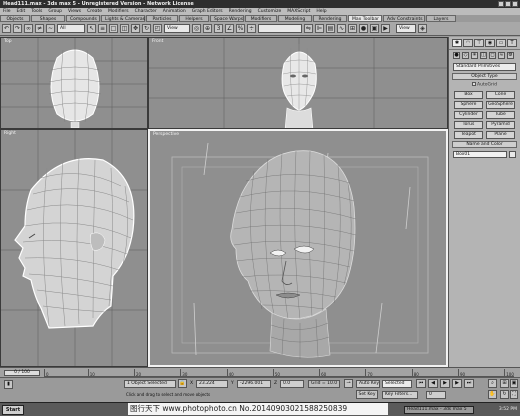 This screenshot has height=416, width=520. I want to click on x-coord-field: 23.224, so click(212, 384).